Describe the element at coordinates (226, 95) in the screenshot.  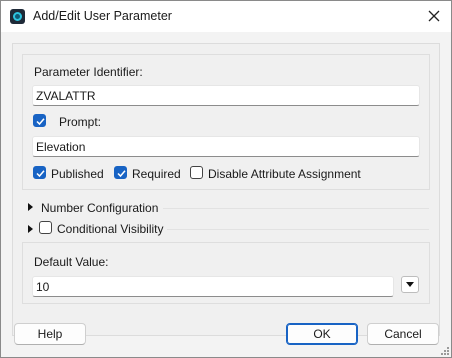
I see `parameter-identifier-input: ZVALATTR` at that location.